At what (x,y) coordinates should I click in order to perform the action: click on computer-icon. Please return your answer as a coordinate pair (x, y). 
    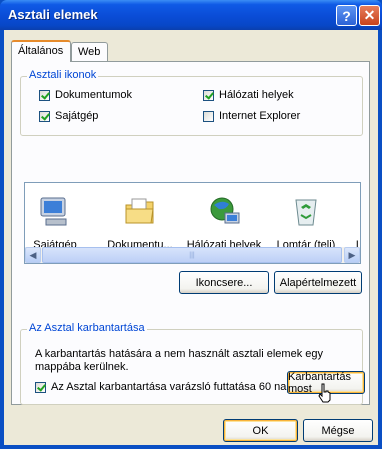
    Looking at the image, I should click on (53, 211).